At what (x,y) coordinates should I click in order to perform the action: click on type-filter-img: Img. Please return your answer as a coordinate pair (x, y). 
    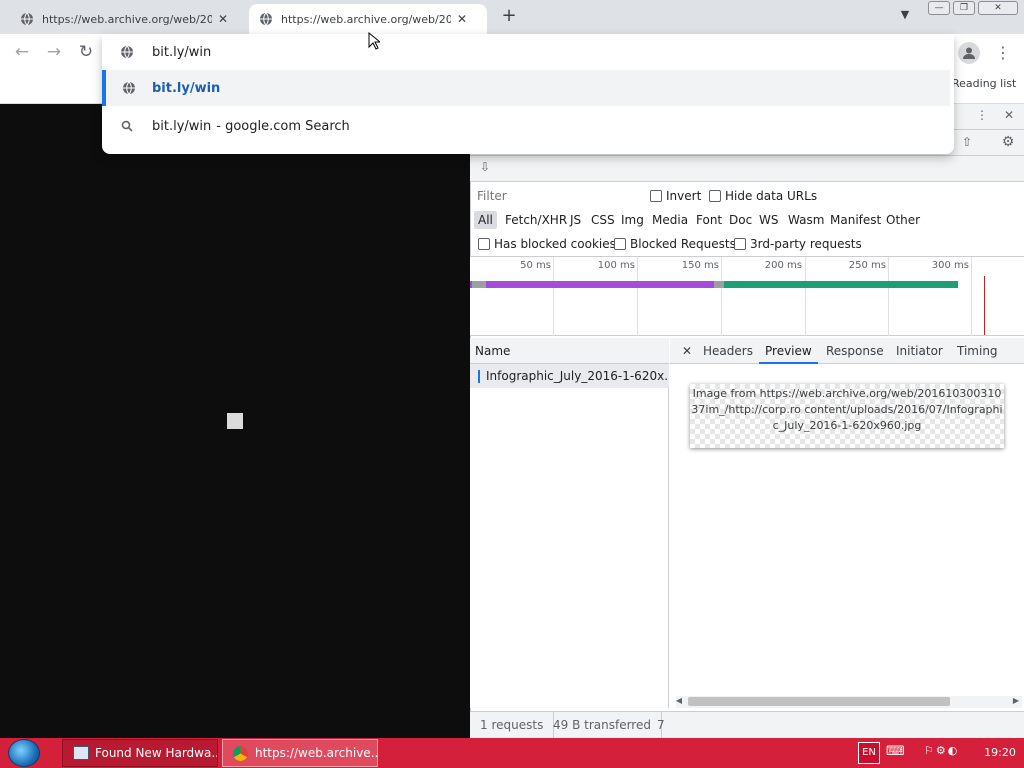
    Looking at the image, I should click on (632, 220).